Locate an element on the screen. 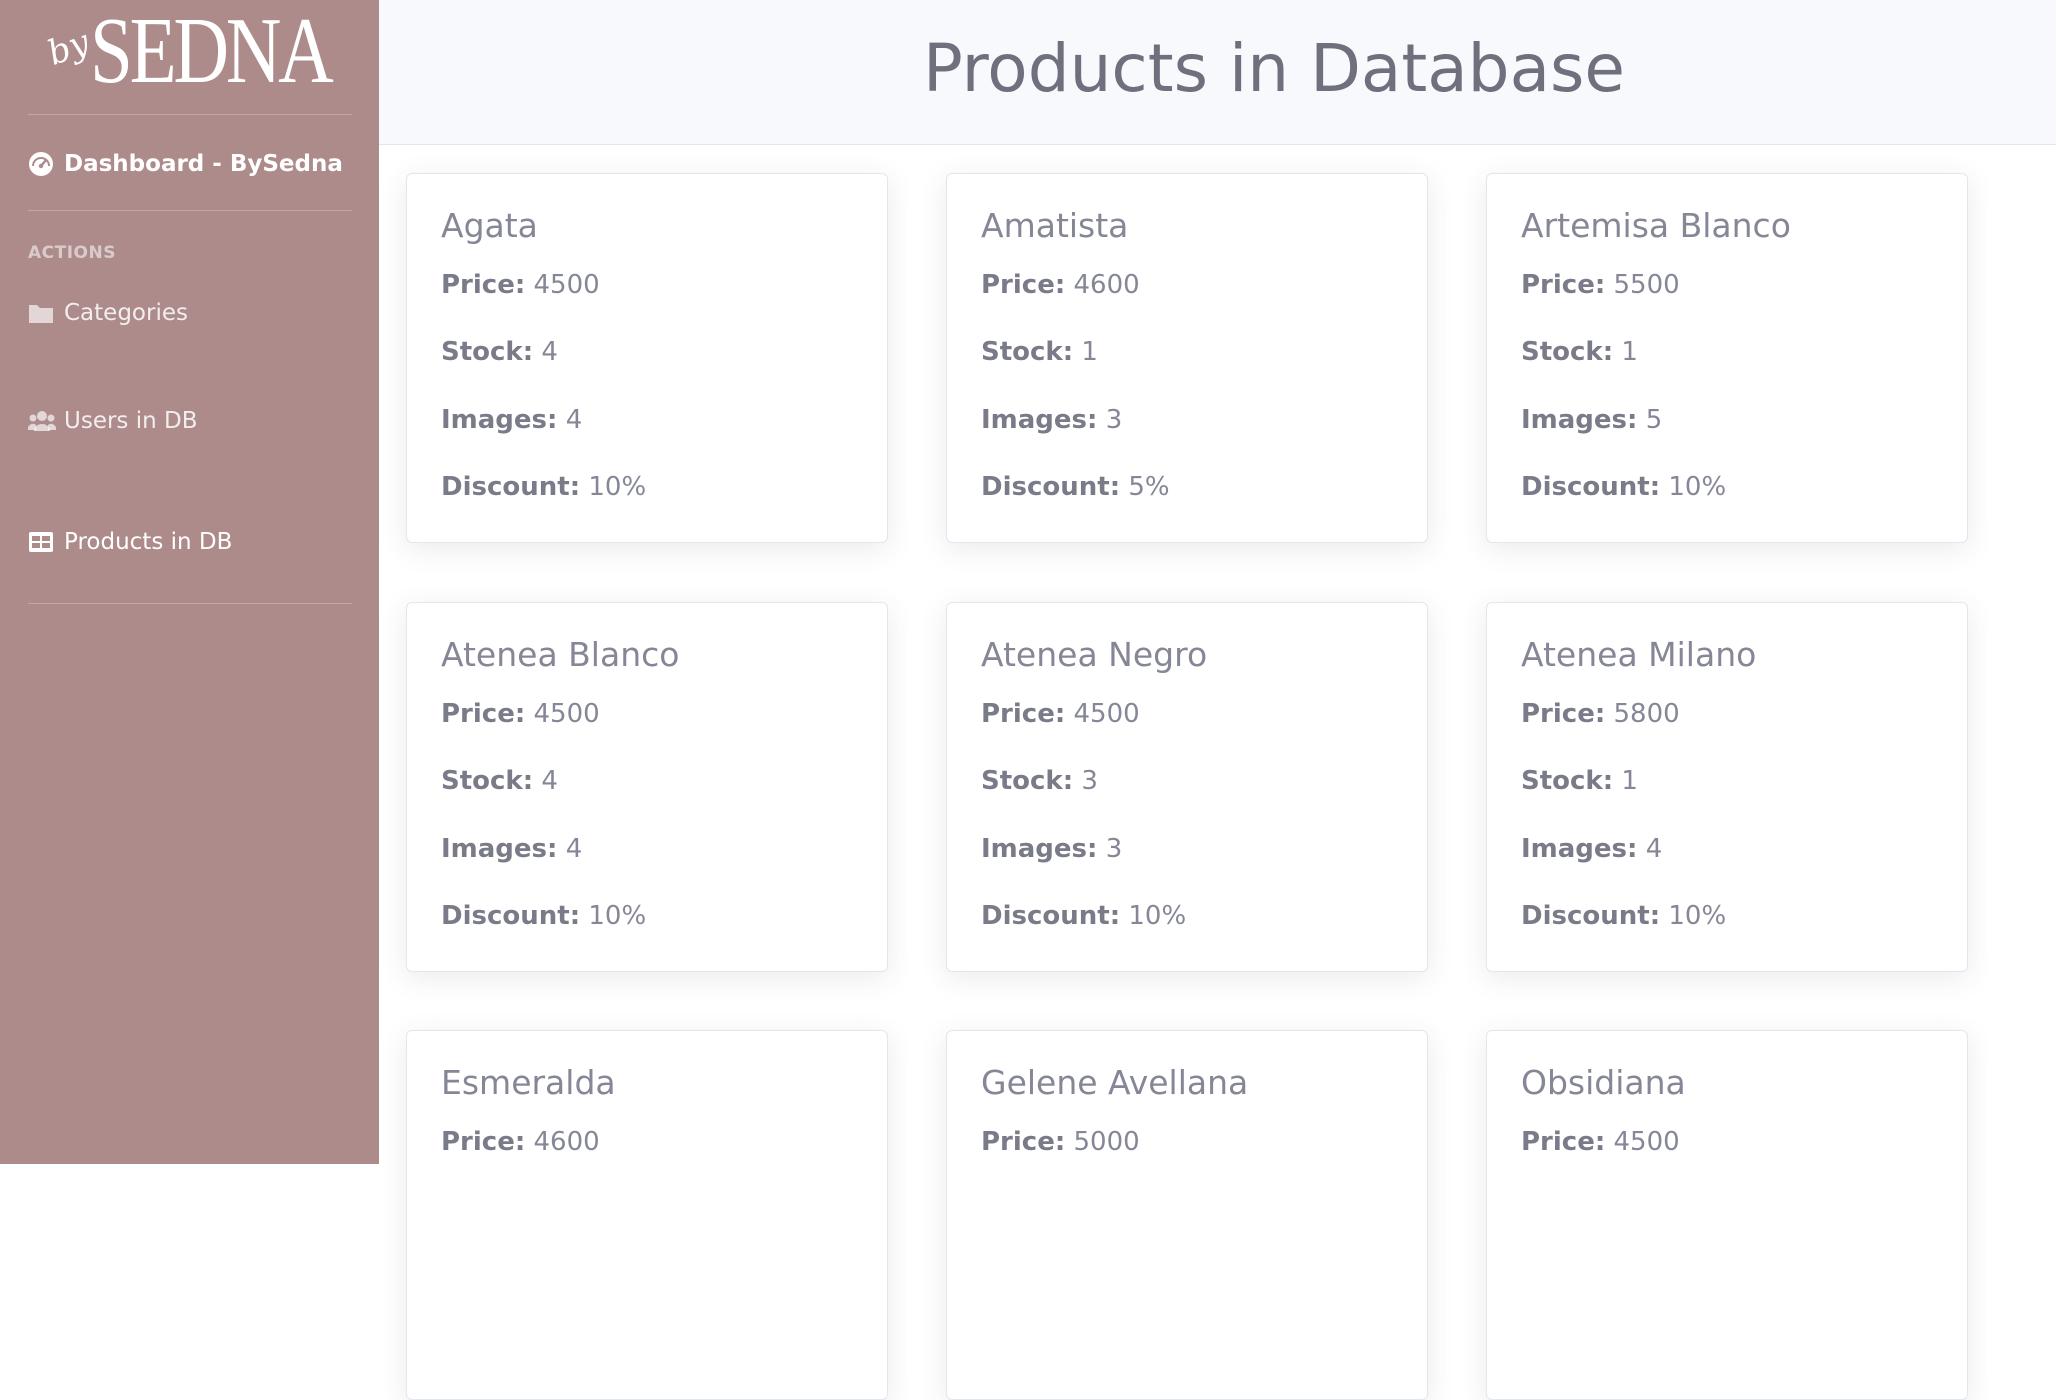 The height and width of the screenshot is (1400, 2056). sidebar-item-label: Dashboard - BySedna is located at coordinates (203, 164).